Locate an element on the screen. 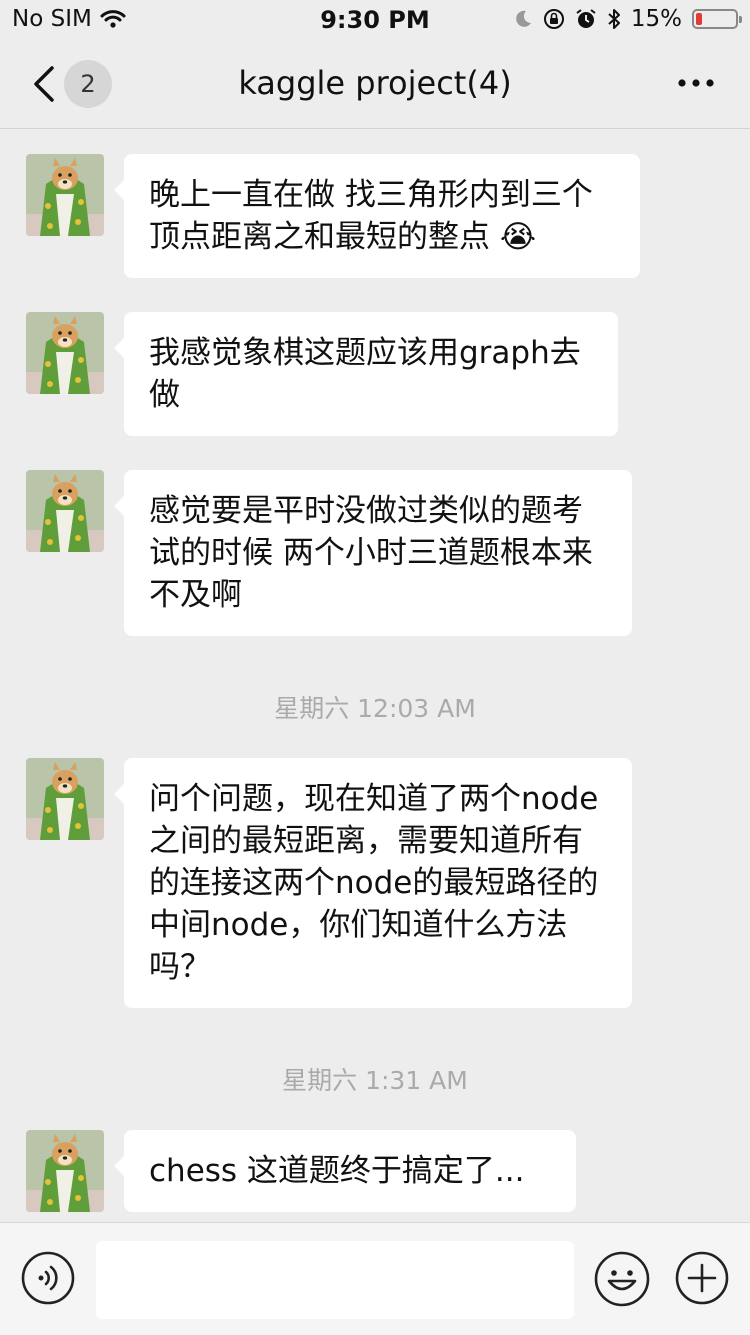  moon-icon is located at coordinates (523, 18).